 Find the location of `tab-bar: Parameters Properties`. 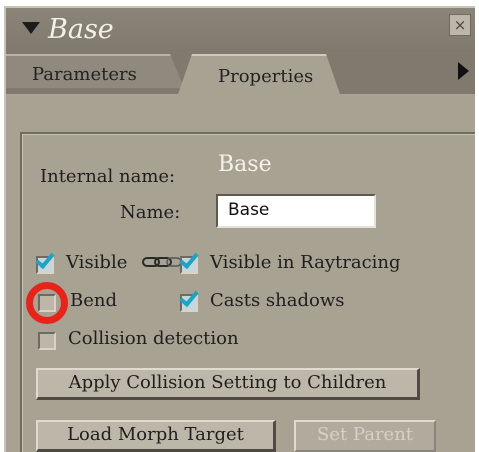

tab-bar: Parameters Properties is located at coordinates (240, 73).